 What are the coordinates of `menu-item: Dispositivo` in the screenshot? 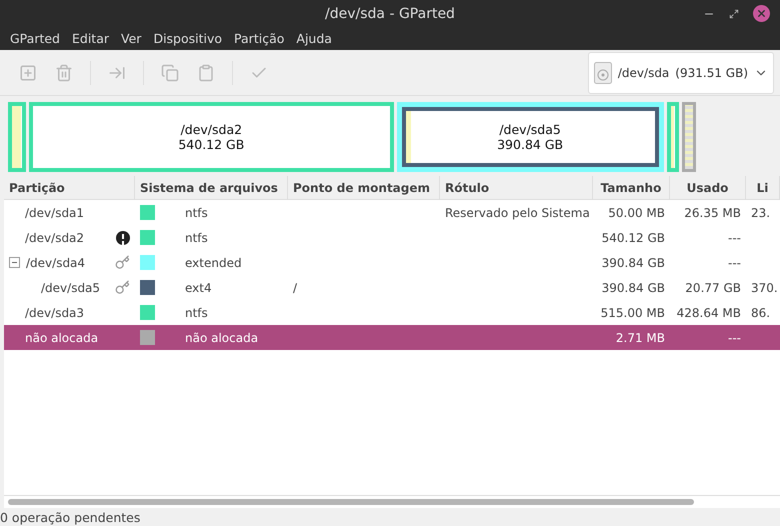 It's located at (187, 38).